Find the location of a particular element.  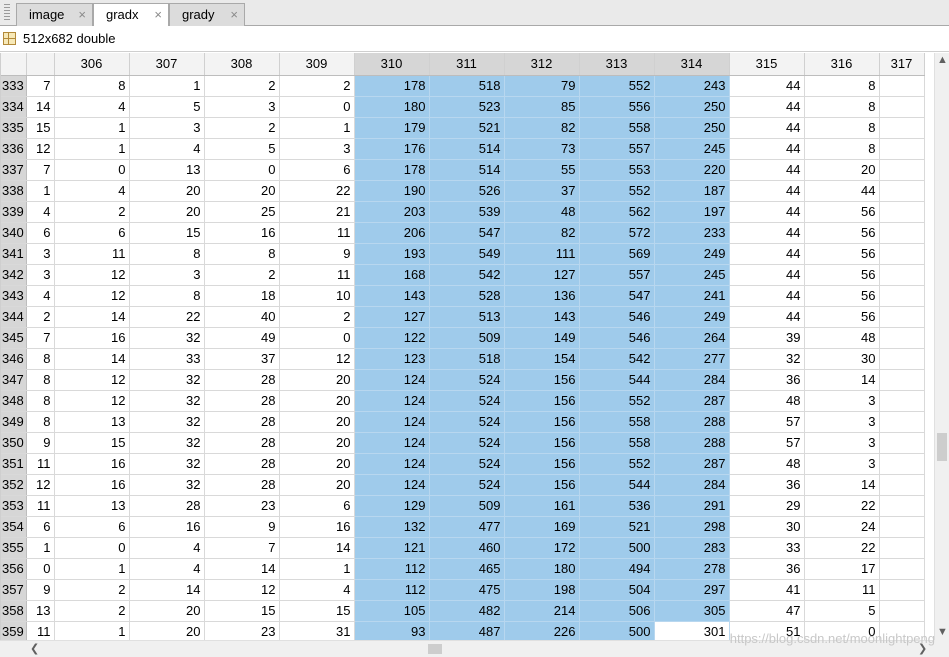

row-header: 344 is located at coordinates (14, 317).